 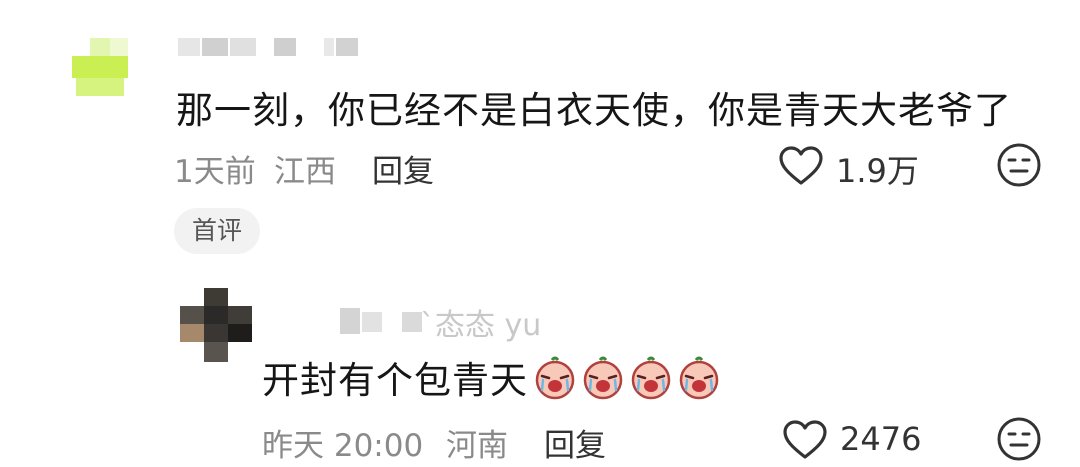 What do you see at coordinates (877, 171) in the screenshot?
I see `like-count: 1.9万` at bounding box center [877, 171].